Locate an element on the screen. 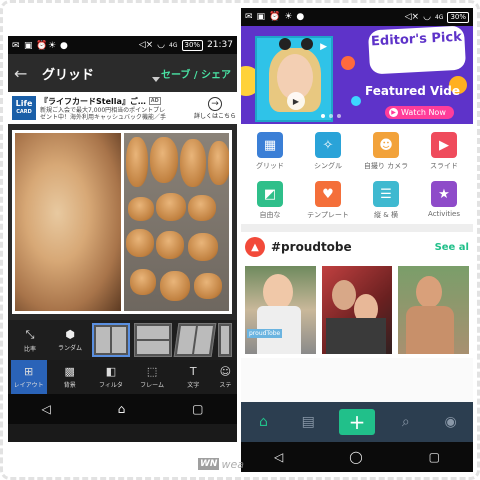 The height and width of the screenshot is (480, 480). feed-icon: ▤ is located at coordinates (308, 422).